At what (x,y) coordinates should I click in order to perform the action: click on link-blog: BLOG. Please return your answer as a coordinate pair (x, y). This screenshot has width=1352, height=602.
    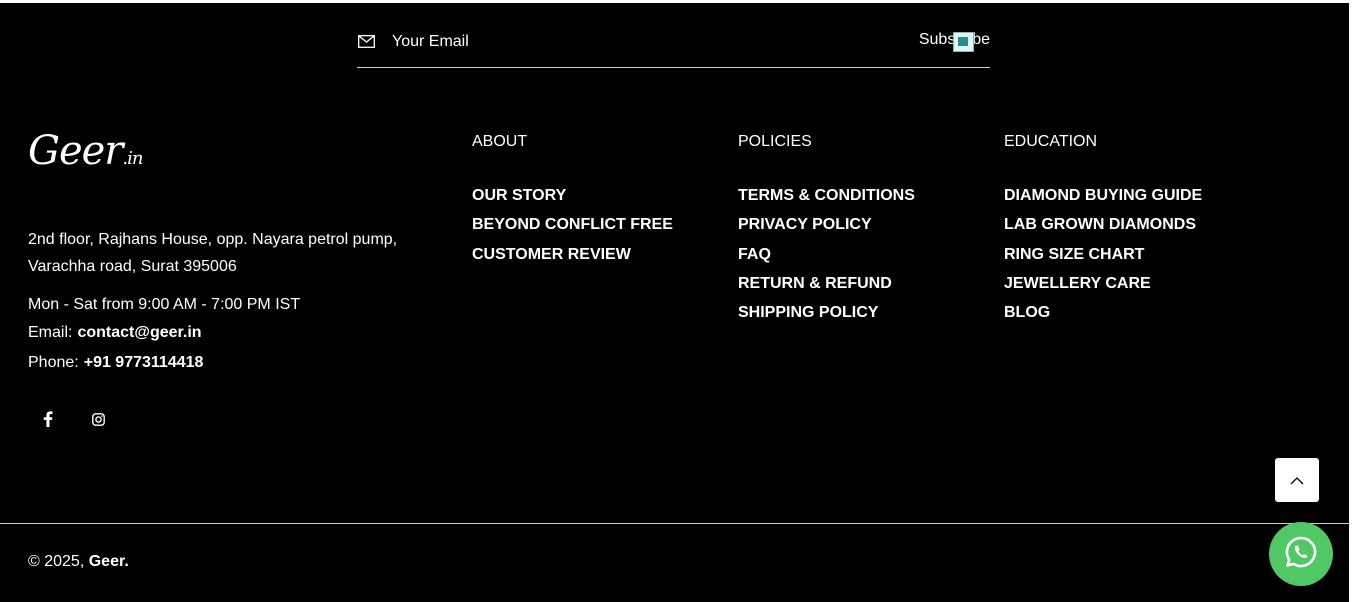
    Looking at the image, I should click on (1027, 312).